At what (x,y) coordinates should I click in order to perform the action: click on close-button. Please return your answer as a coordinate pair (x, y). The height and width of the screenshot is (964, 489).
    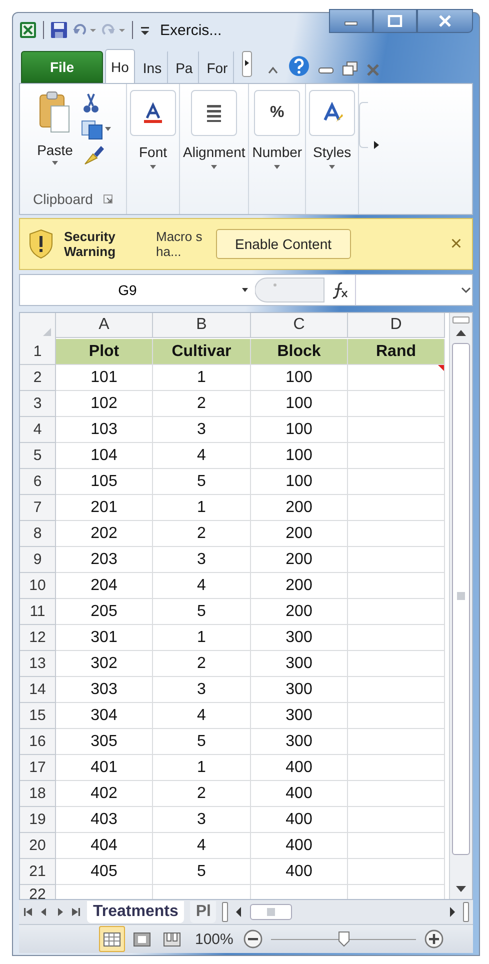
    Looking at the image, I should click on (445, 21).